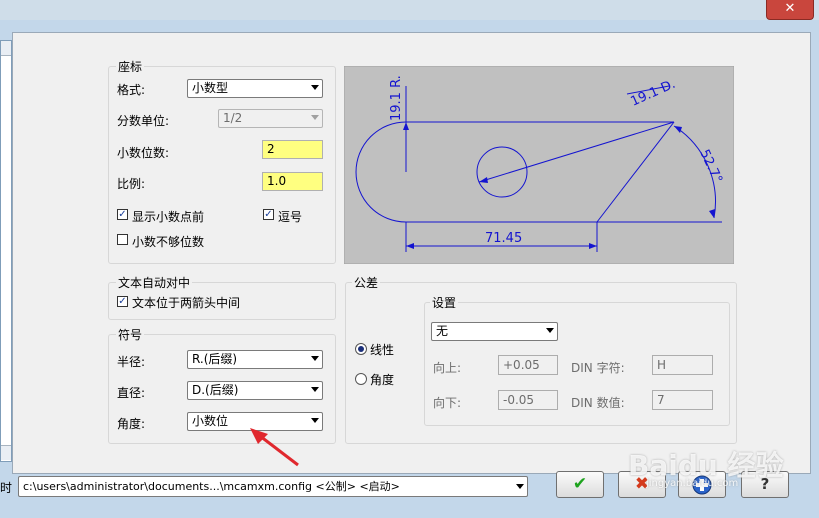 This screenshot has height=518, width=819. I want to click on show-leading-checkbox: ✓, so click(122, 214).